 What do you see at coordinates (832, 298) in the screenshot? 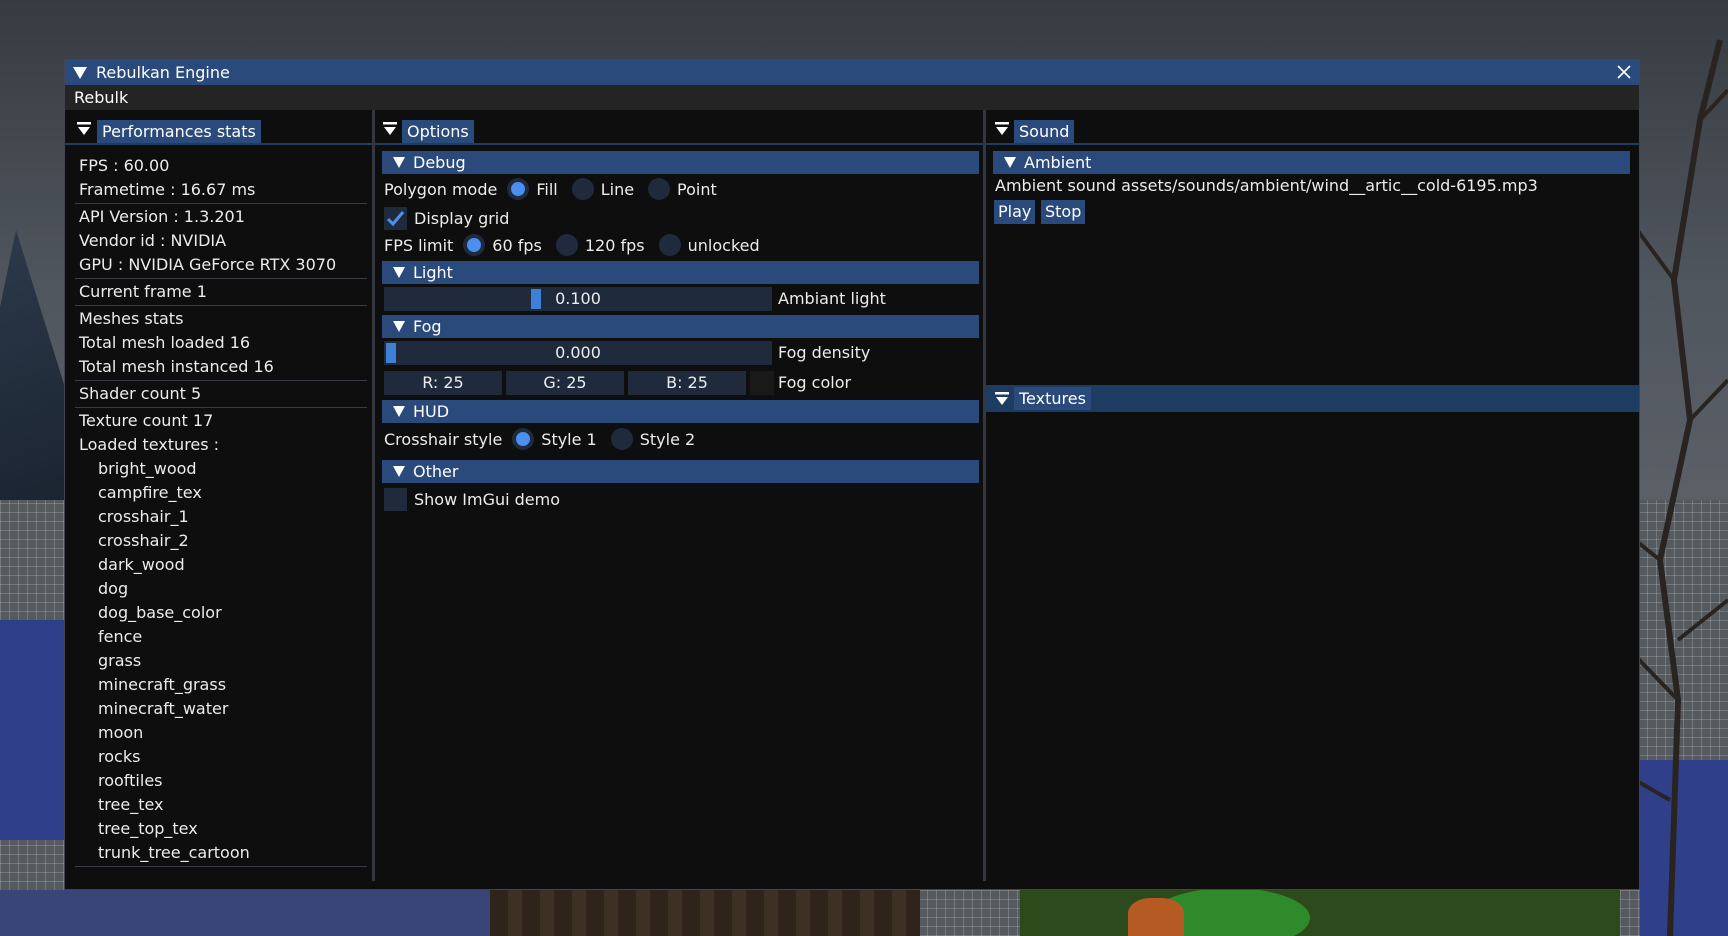
I see `ambient-light-label: Ambiant light` at bounding box center [832, 298].